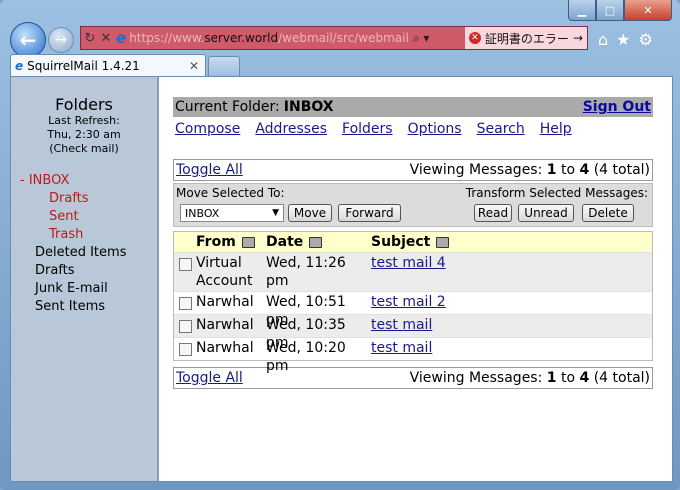  What do you see at coordinates (568, 170) in the screenshot?
I see `viewing-to-word: to` at bounding box center [568, 170].